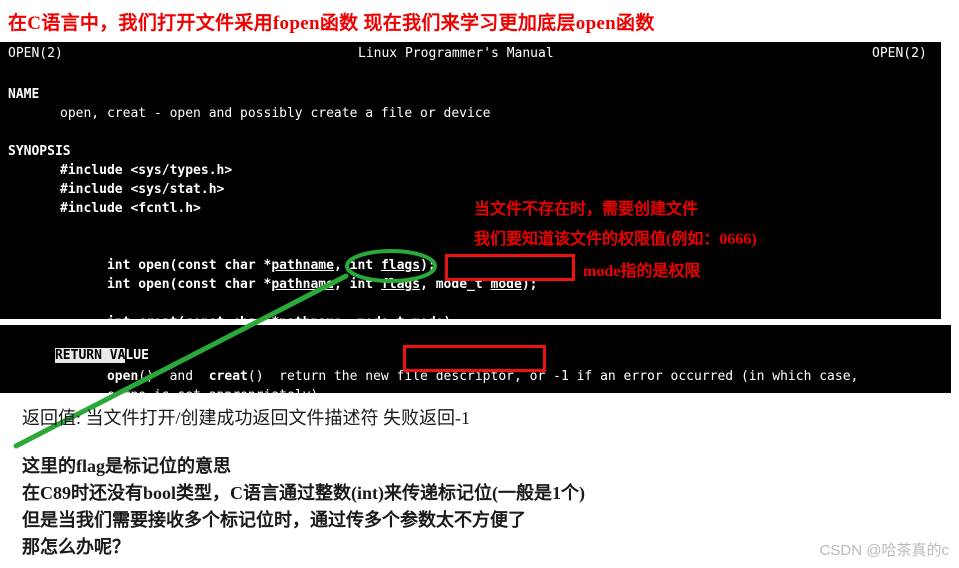  Describe the element at coordinates (884, 550) in the screenshot. I see `csdn-watermark: CSDN @哈茶真的c` at that location.